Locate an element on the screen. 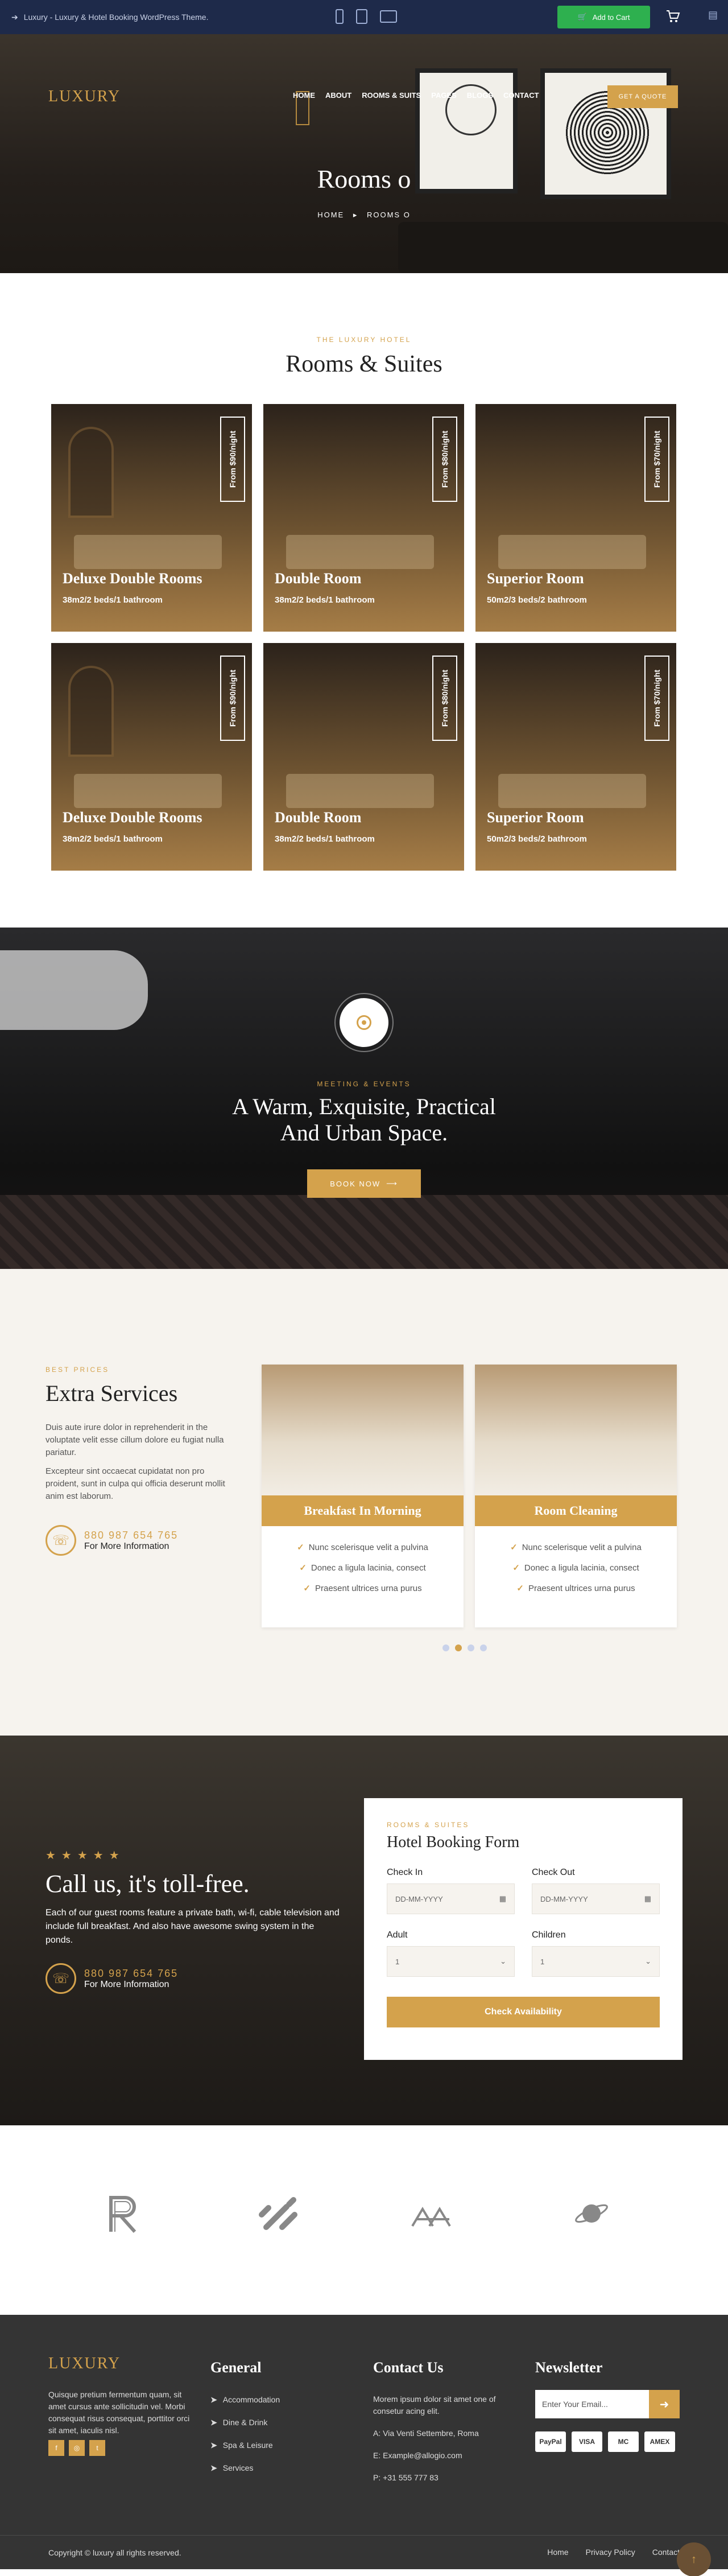 This screenshot has width=728, height=2576. device-switcher is located at coordinates (366, 16).